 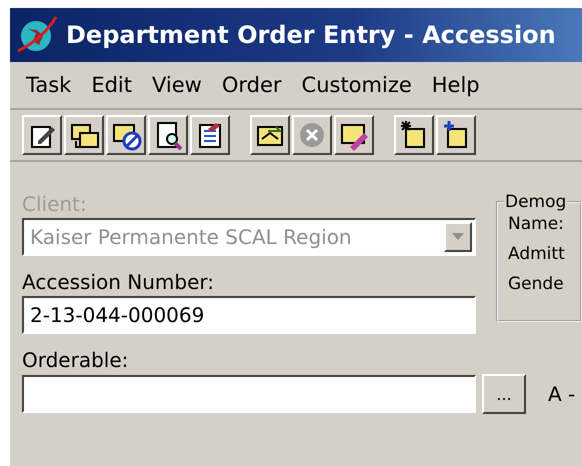 What do you see at coordinates (537, 254) in the screenshot?
I see `field-label: Admitt` at bounding box center [537, 254].